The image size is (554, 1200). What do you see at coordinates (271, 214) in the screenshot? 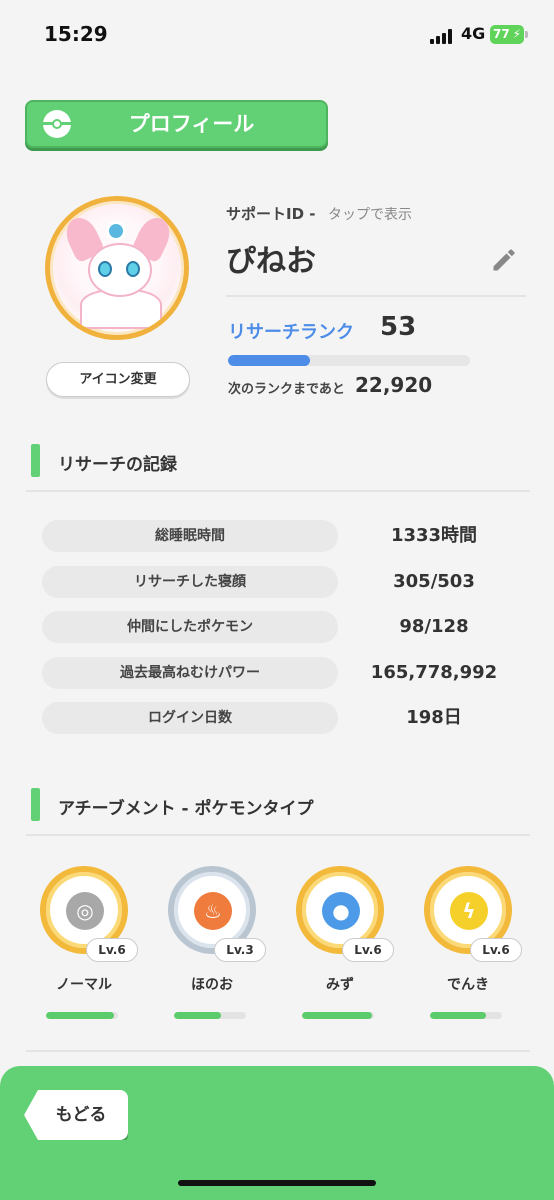
I see `support-id-label: サポートID -` at bounding box center [271, 214].